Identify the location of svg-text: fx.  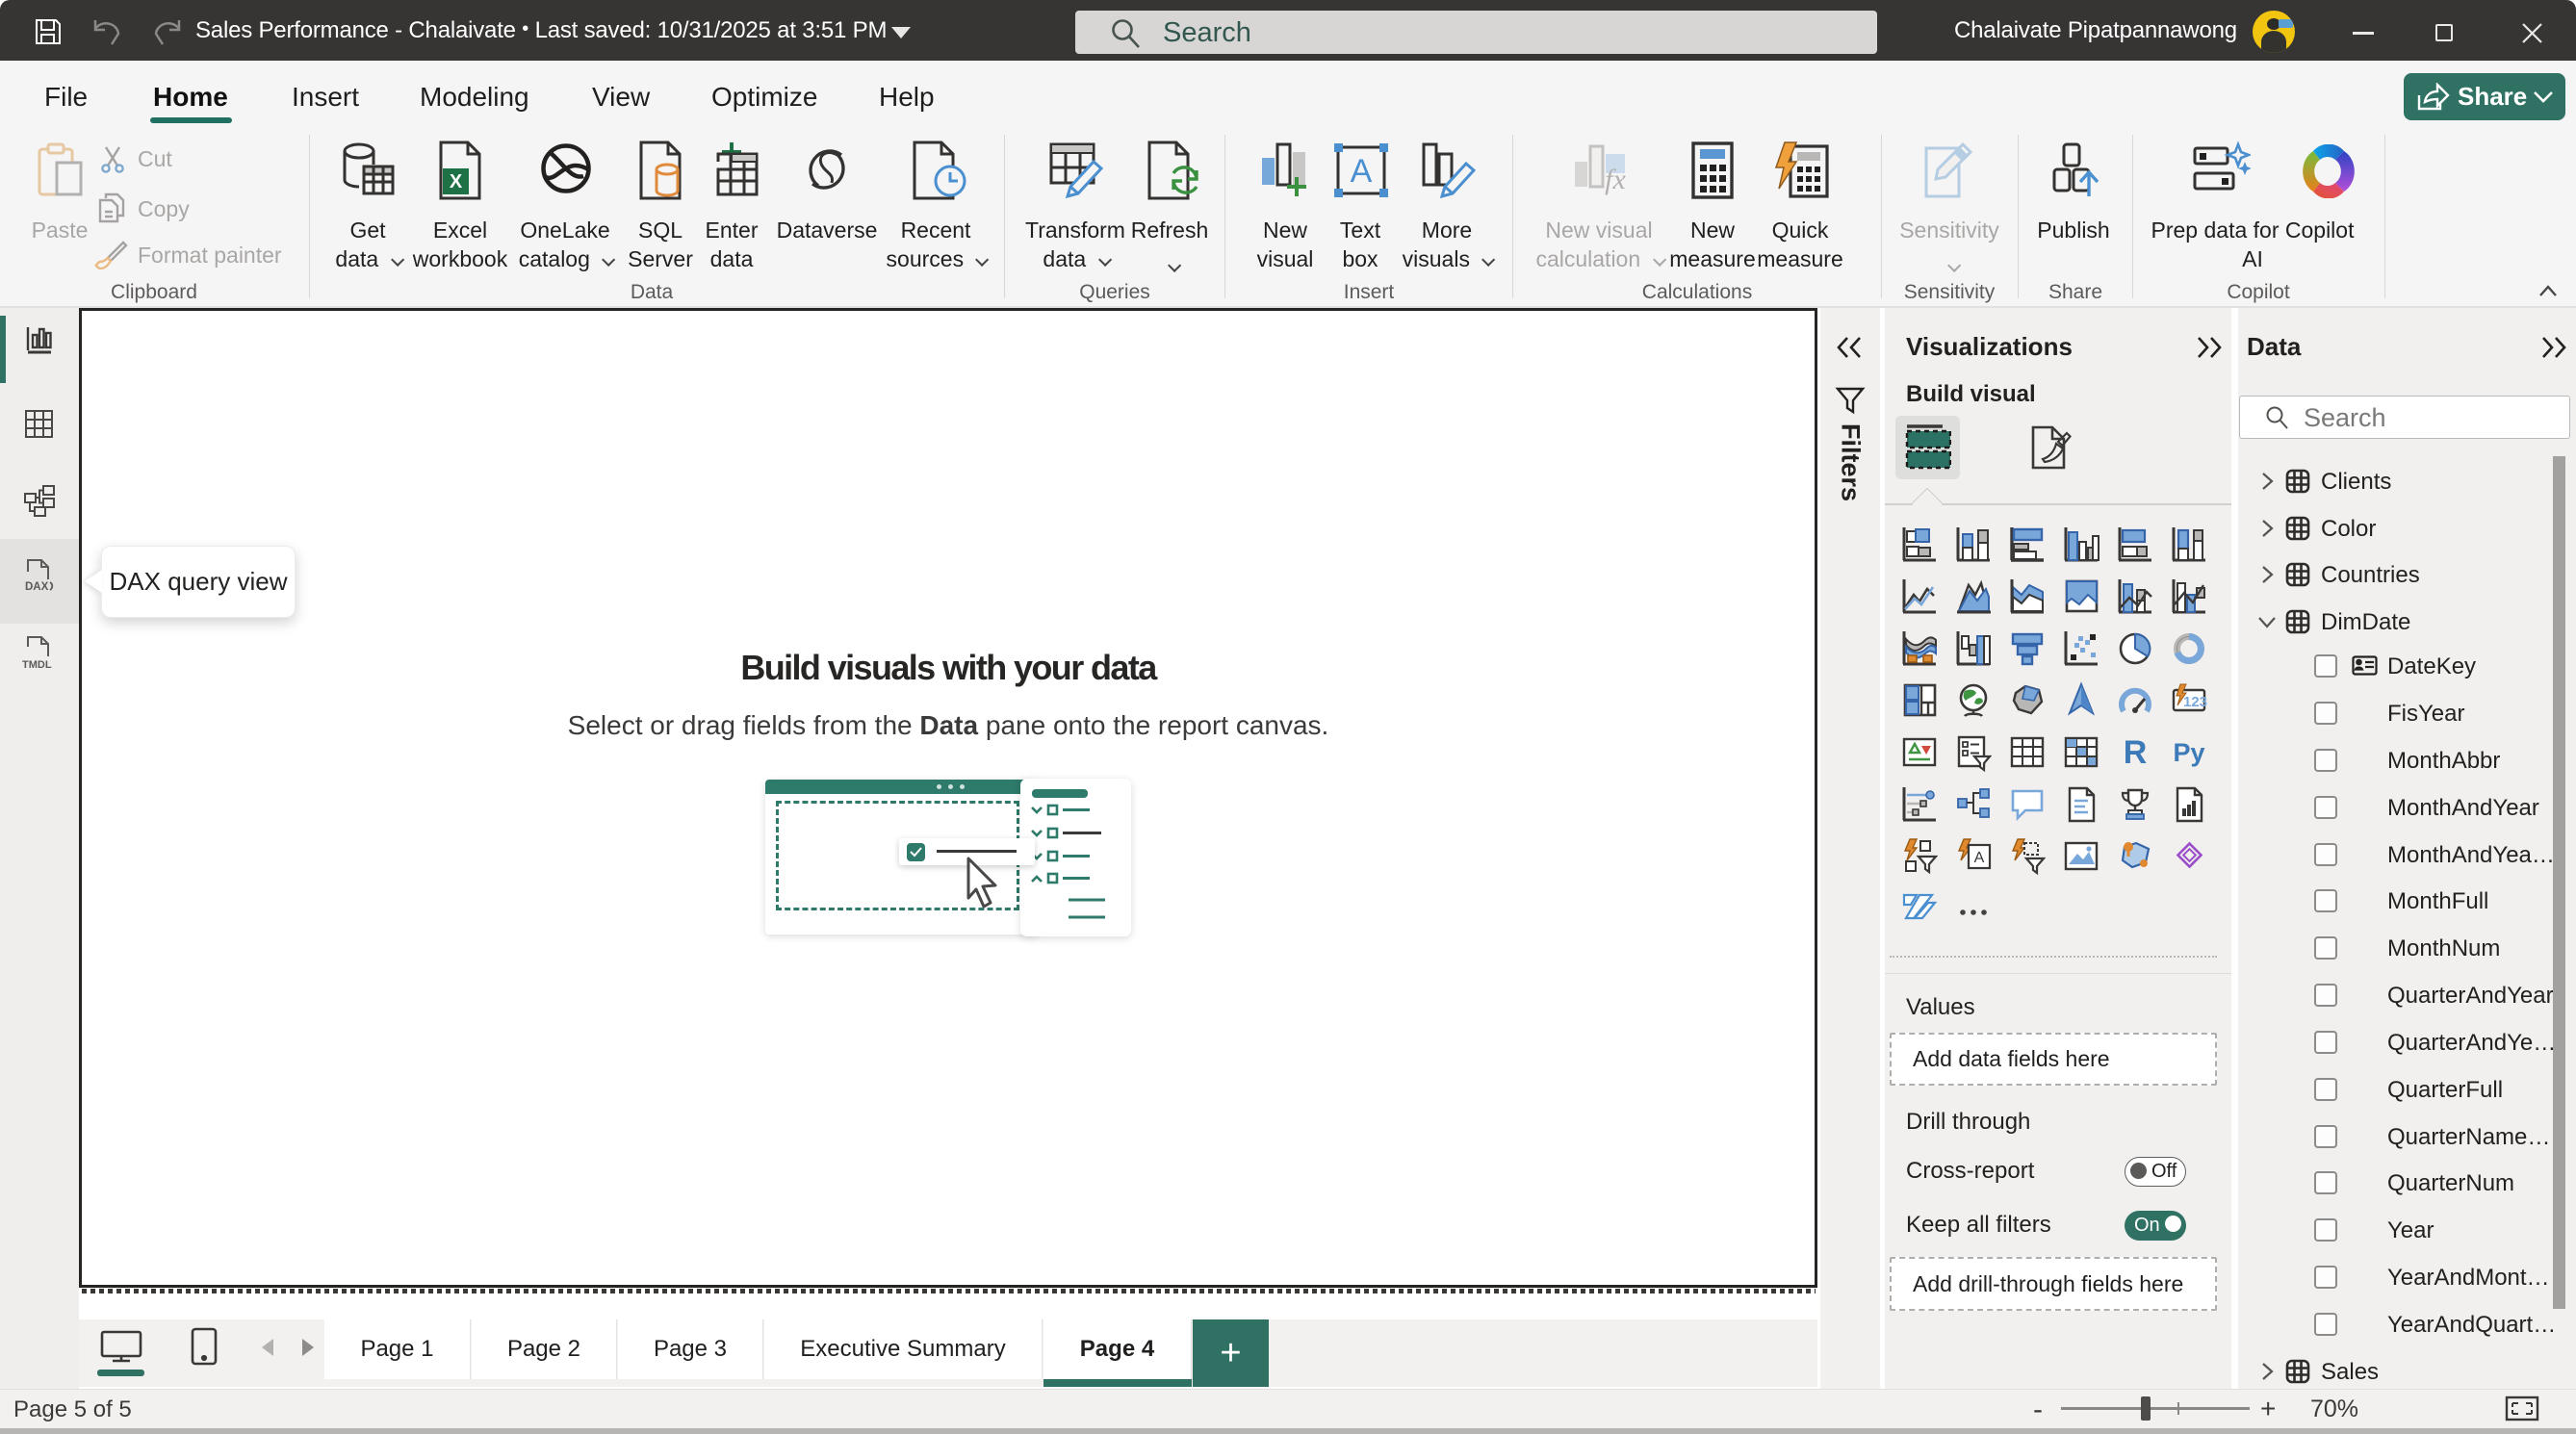
(1616, 180).